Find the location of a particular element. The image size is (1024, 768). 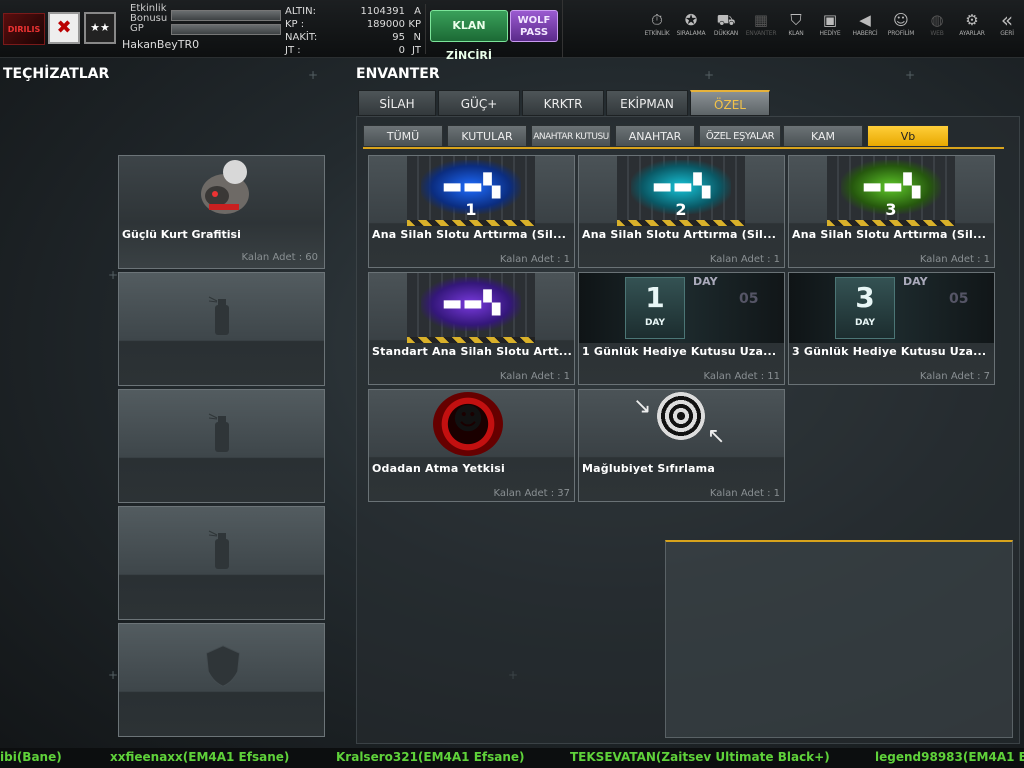

item-art-day: DAY is located at coordinates (655, 323).